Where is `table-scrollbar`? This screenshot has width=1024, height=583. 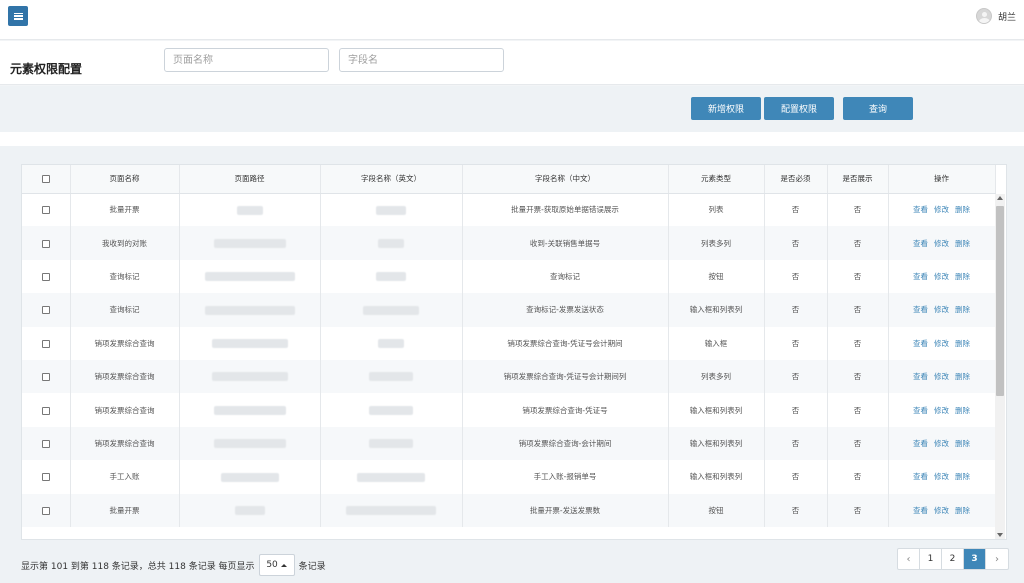
table-scrollbar is located at coordinates (1000, 366).